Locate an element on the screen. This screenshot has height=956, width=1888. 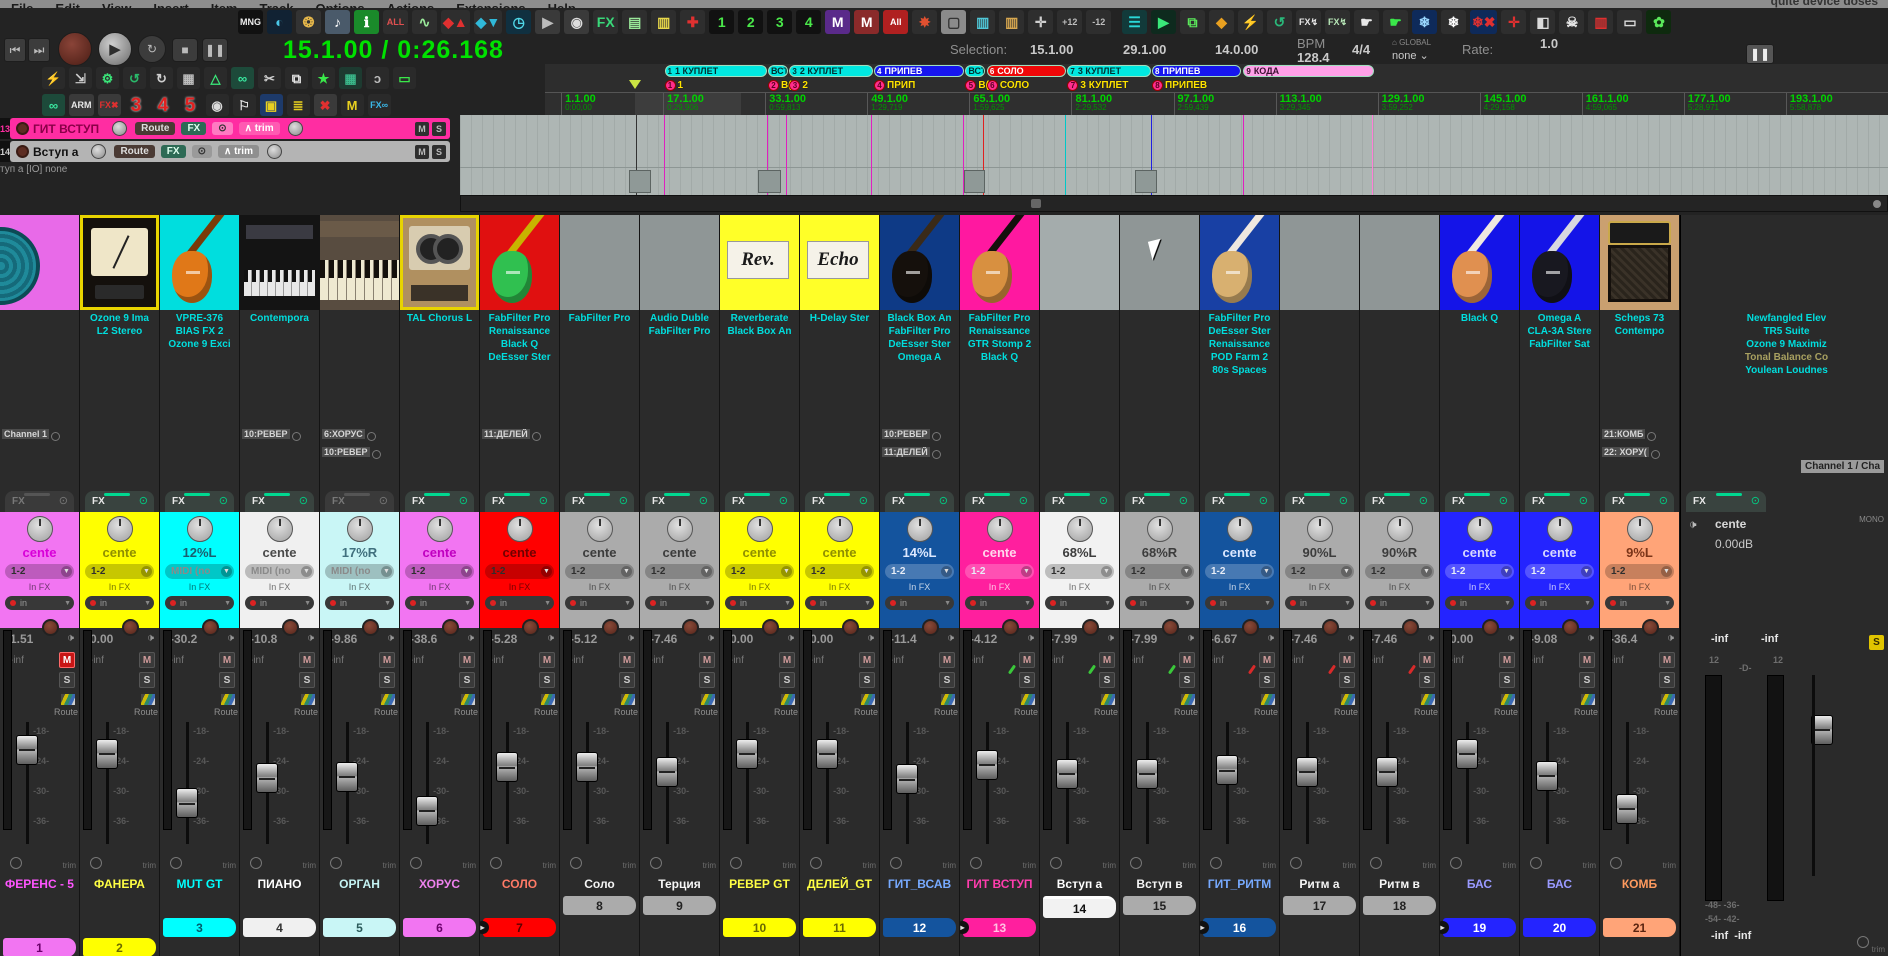
region-2 КУПЛЕТ: 32 КУПЛЕТ is located at coordinates (831, 71).